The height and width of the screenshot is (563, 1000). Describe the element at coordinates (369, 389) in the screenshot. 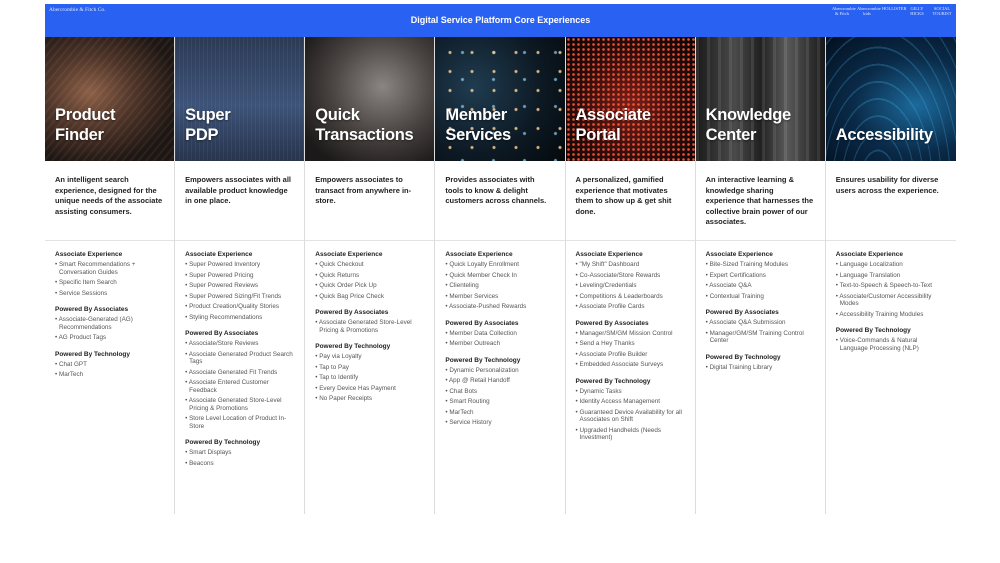

I see `list-item: Every Device Has Payment` at that location.